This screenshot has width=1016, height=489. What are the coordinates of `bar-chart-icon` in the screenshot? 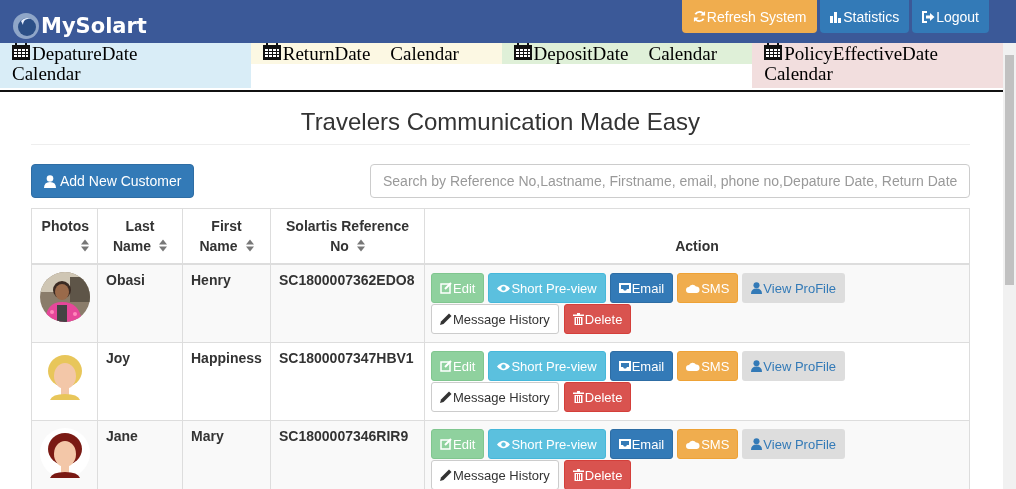 It's located at (836, 16).